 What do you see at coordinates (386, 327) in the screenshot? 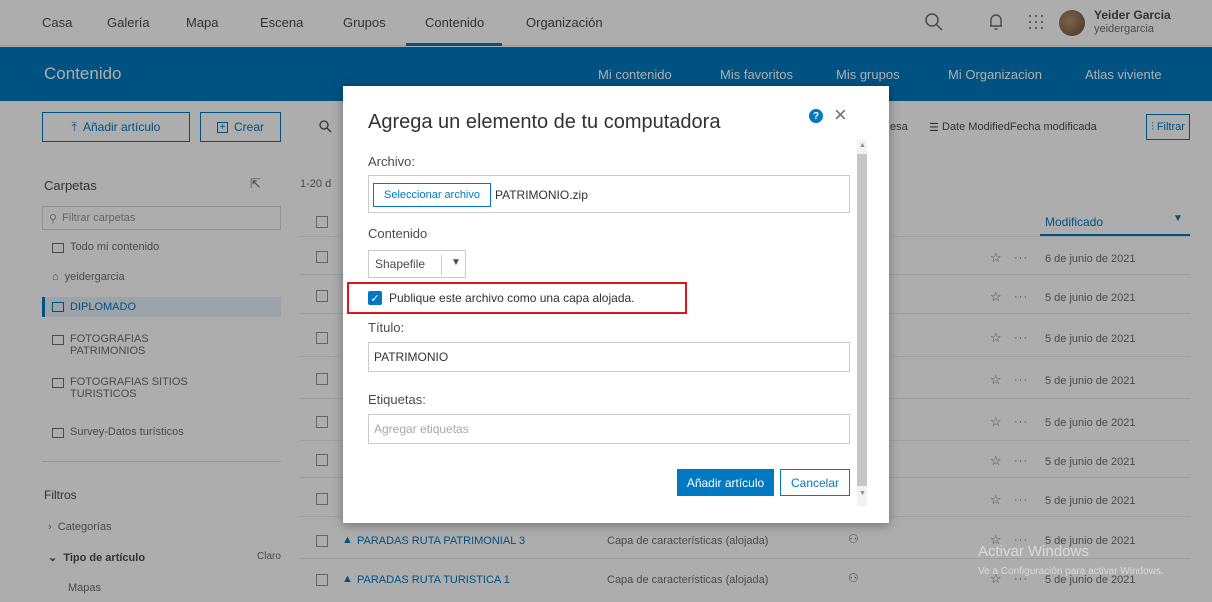
I see `title-label: Título:` at bounding box center [386, 327].